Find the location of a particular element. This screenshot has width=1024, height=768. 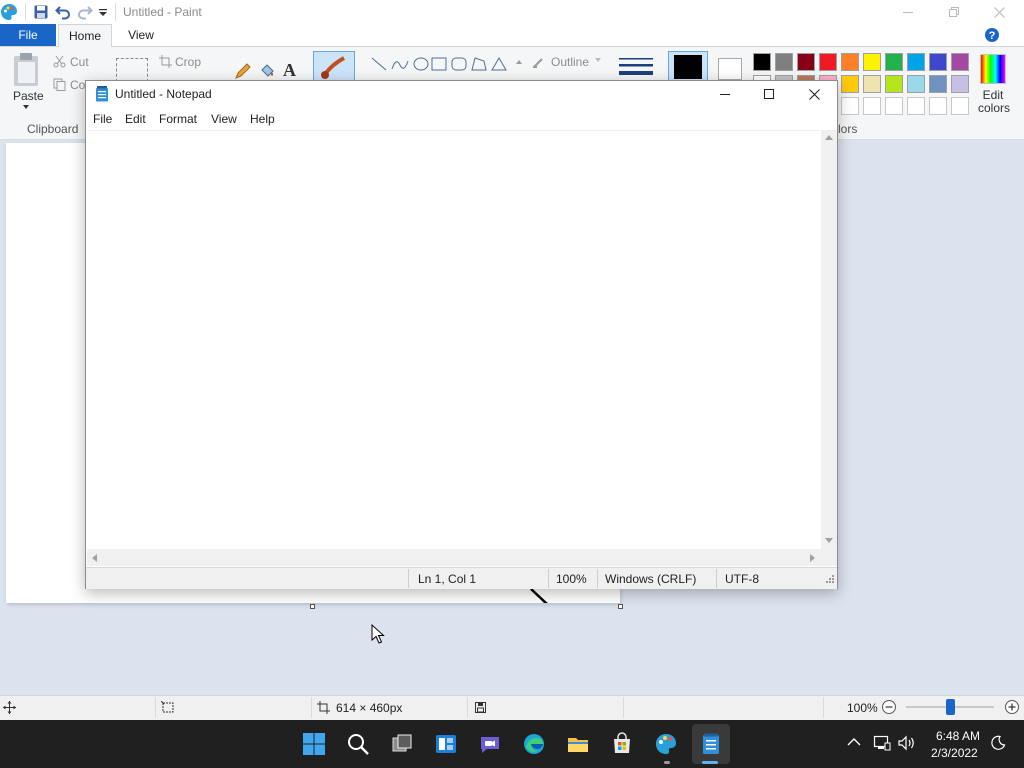

edge-browser-icon is located at coordinates (534, 744).